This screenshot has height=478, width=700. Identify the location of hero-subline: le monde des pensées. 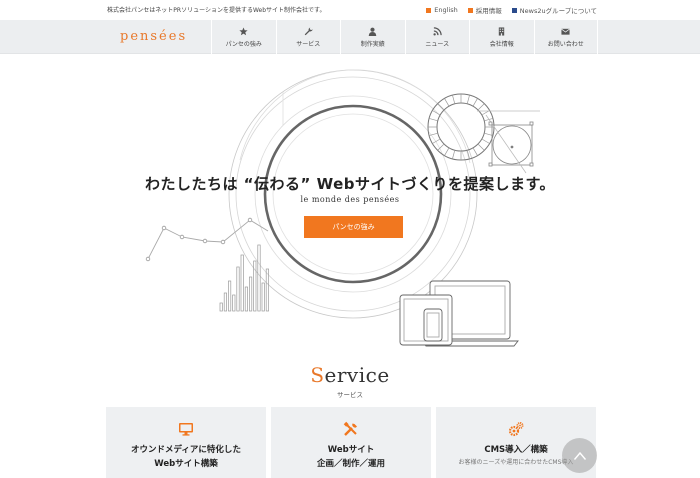
(350, 199).